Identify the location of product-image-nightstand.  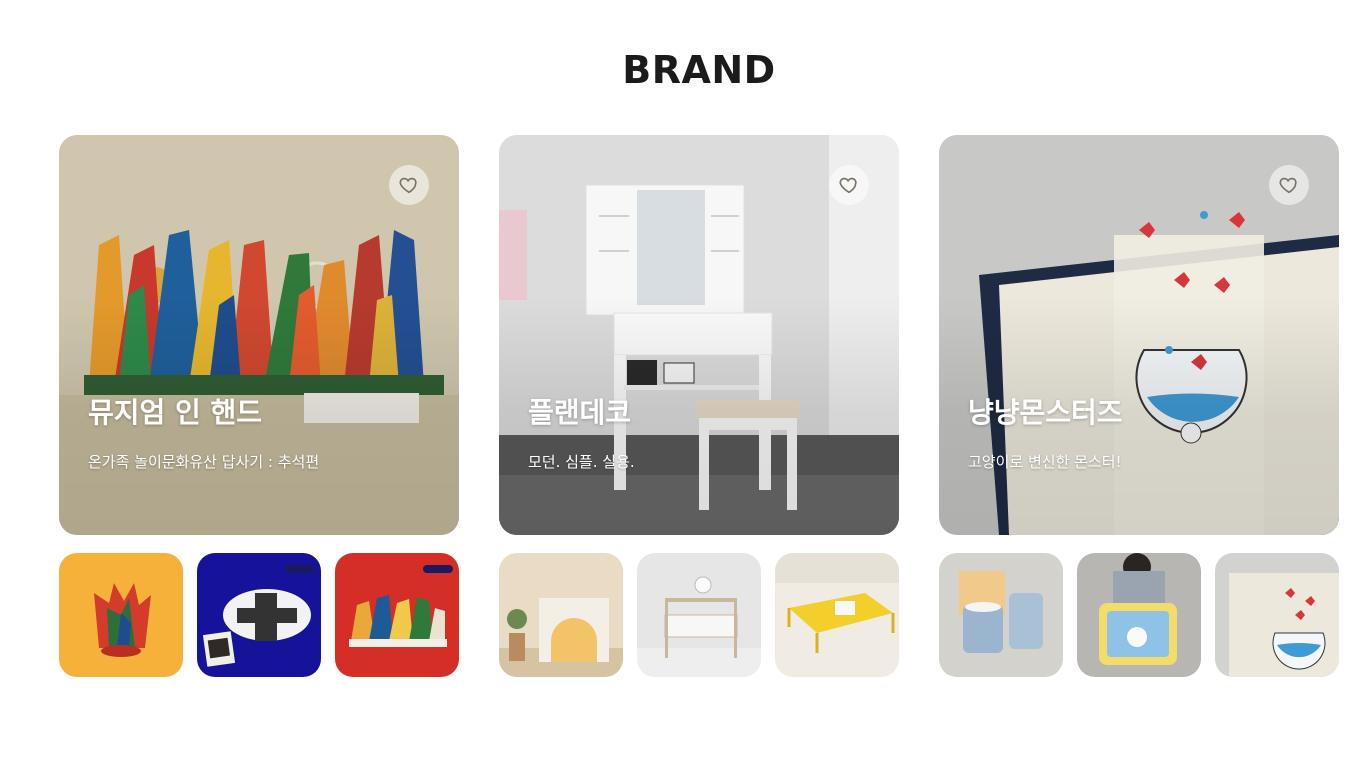
(699, 615).